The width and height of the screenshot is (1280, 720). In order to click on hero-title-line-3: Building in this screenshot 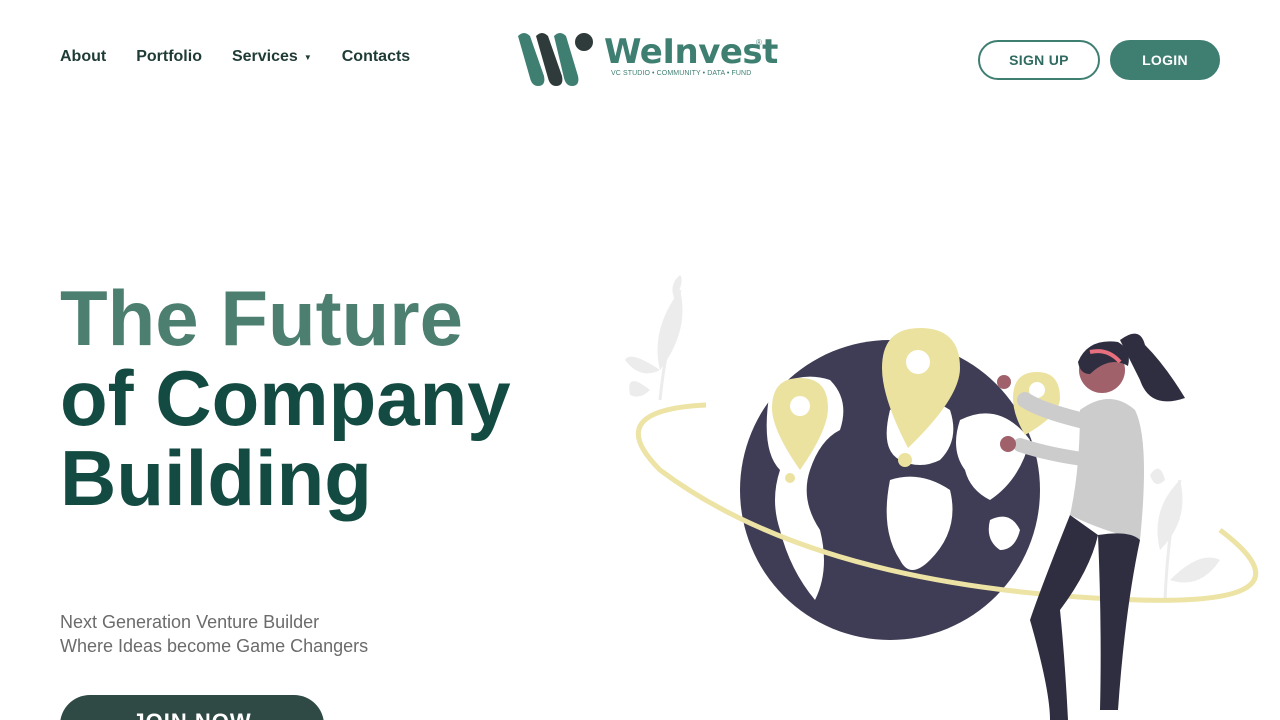, I will do `click(216, 478)`.